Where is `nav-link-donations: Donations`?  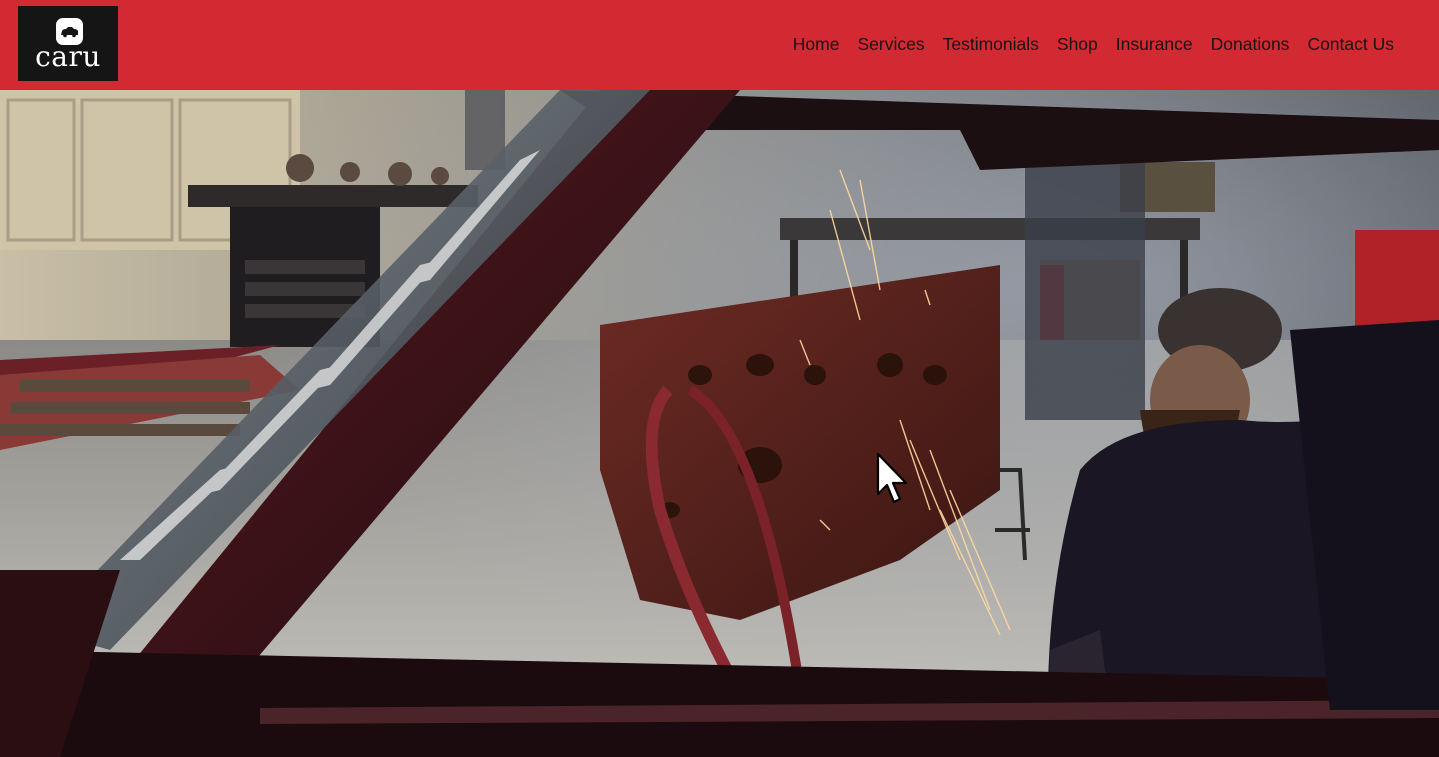
nav-link-donations: Donations is located at coordinates (1250, 44).